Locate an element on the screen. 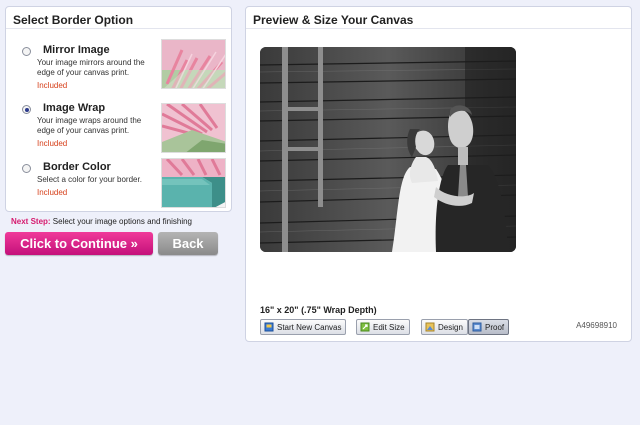 This screenshot has width=640, height=425. edit-size-button: Edit Size is located at coordinates (383, 327).